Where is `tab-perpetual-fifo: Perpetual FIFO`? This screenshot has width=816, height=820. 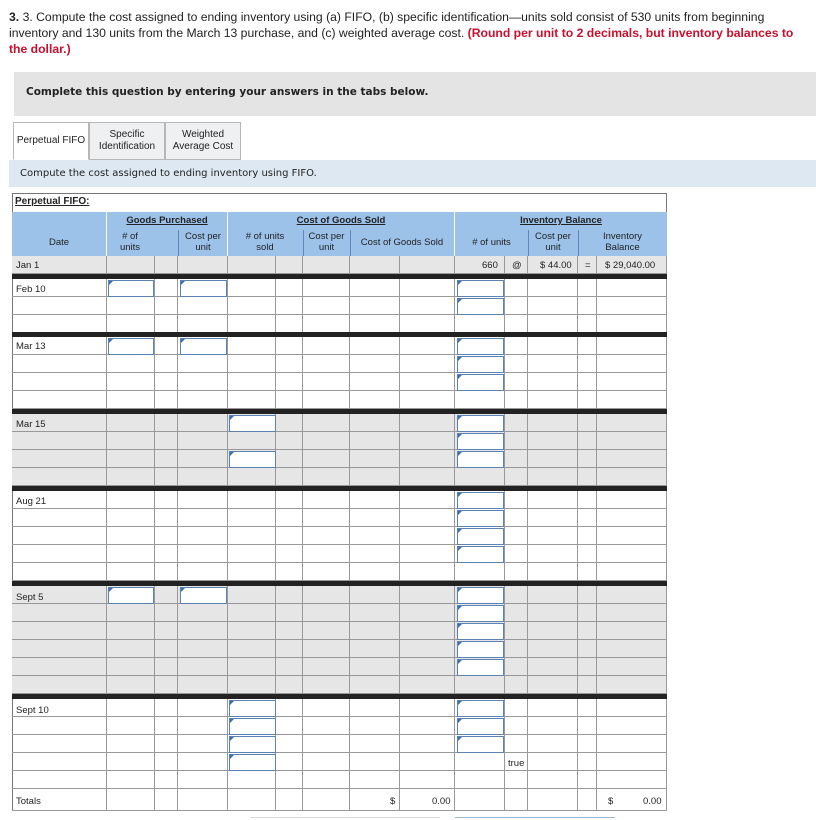 tab-perpetual-fifo: Perpetual FIFO is located at coordinates (51, 141).